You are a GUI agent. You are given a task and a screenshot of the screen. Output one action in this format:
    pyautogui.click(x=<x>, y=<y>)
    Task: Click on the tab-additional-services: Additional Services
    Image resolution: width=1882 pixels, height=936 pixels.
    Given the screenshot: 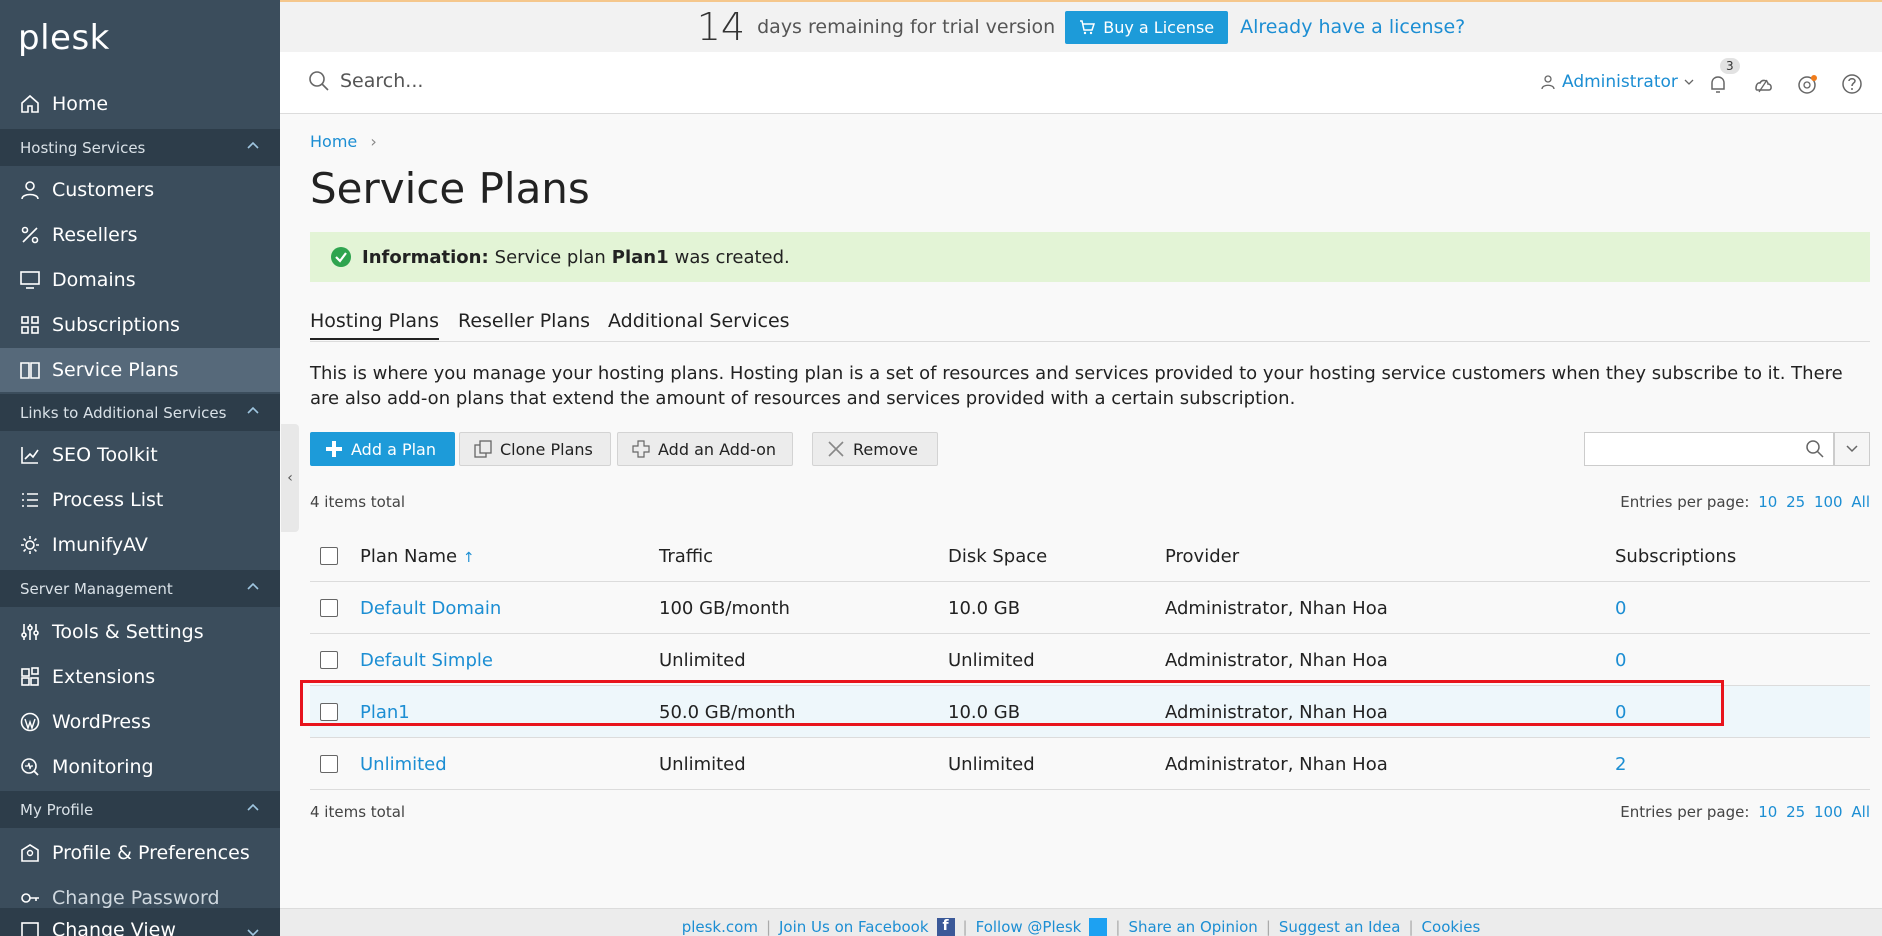 What is the action you would take?
    pyautogui.click(x=699, y=325)
    